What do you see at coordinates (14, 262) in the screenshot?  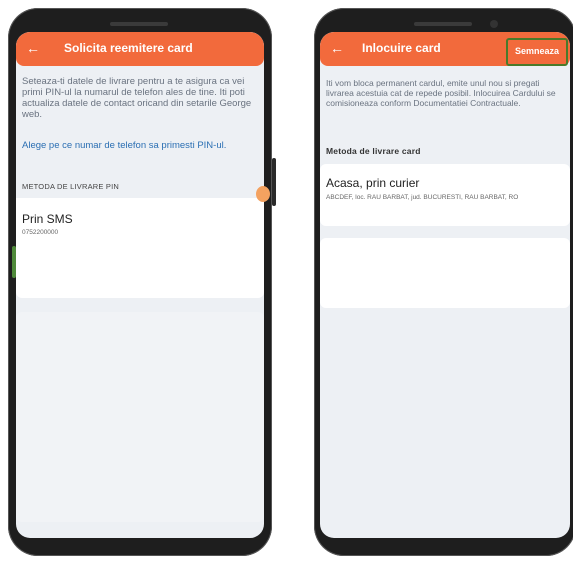 I see `left-selected-indicator` at bounding box center [14, 262].